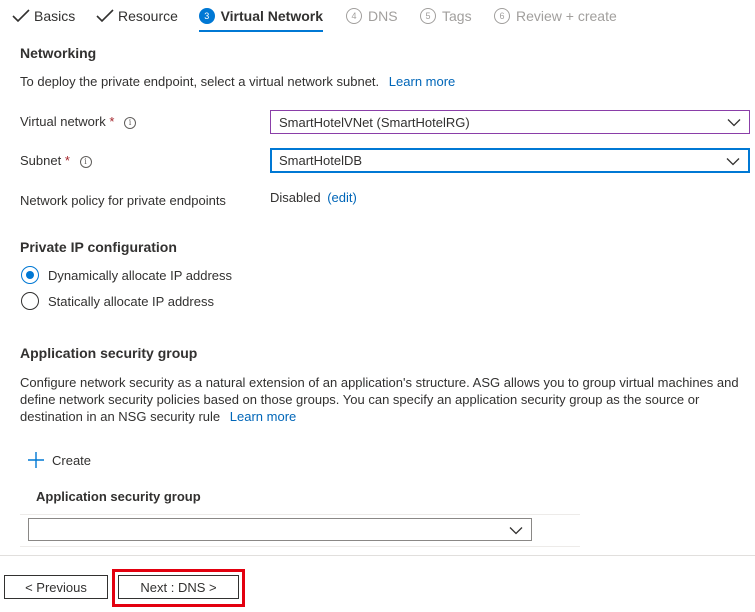 The height and width of the screenshot is (612, 755). I want to click on footer-divider, so click(377, 555).